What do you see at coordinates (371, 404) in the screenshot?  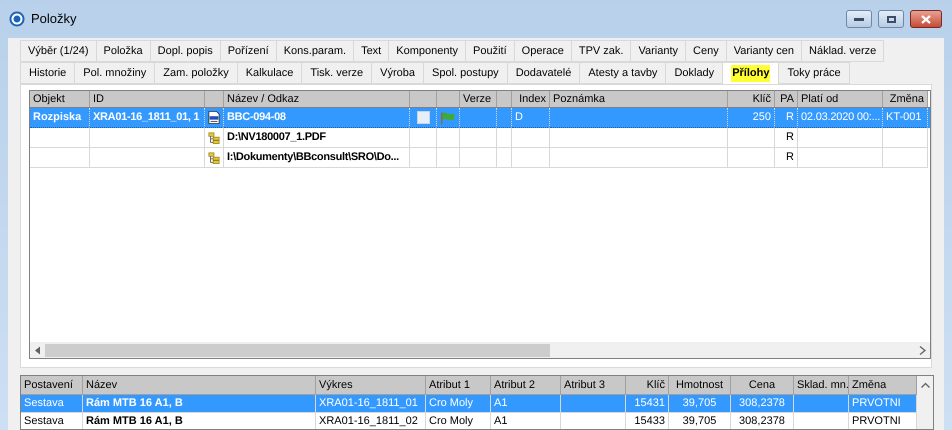 I see `table-cell: XRA01-16_1811_01` at bounding box center [371, 404].